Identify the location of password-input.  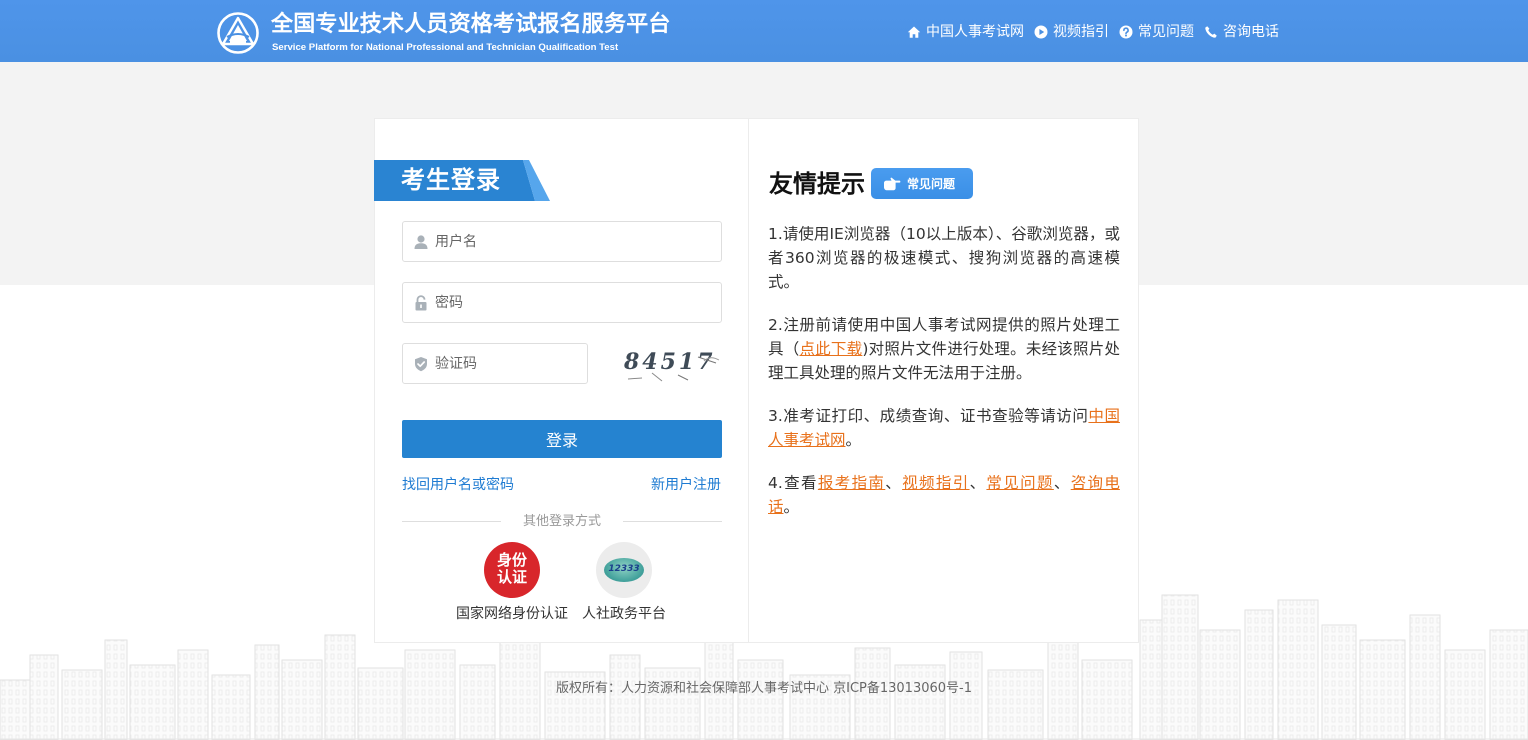
(562, 302).